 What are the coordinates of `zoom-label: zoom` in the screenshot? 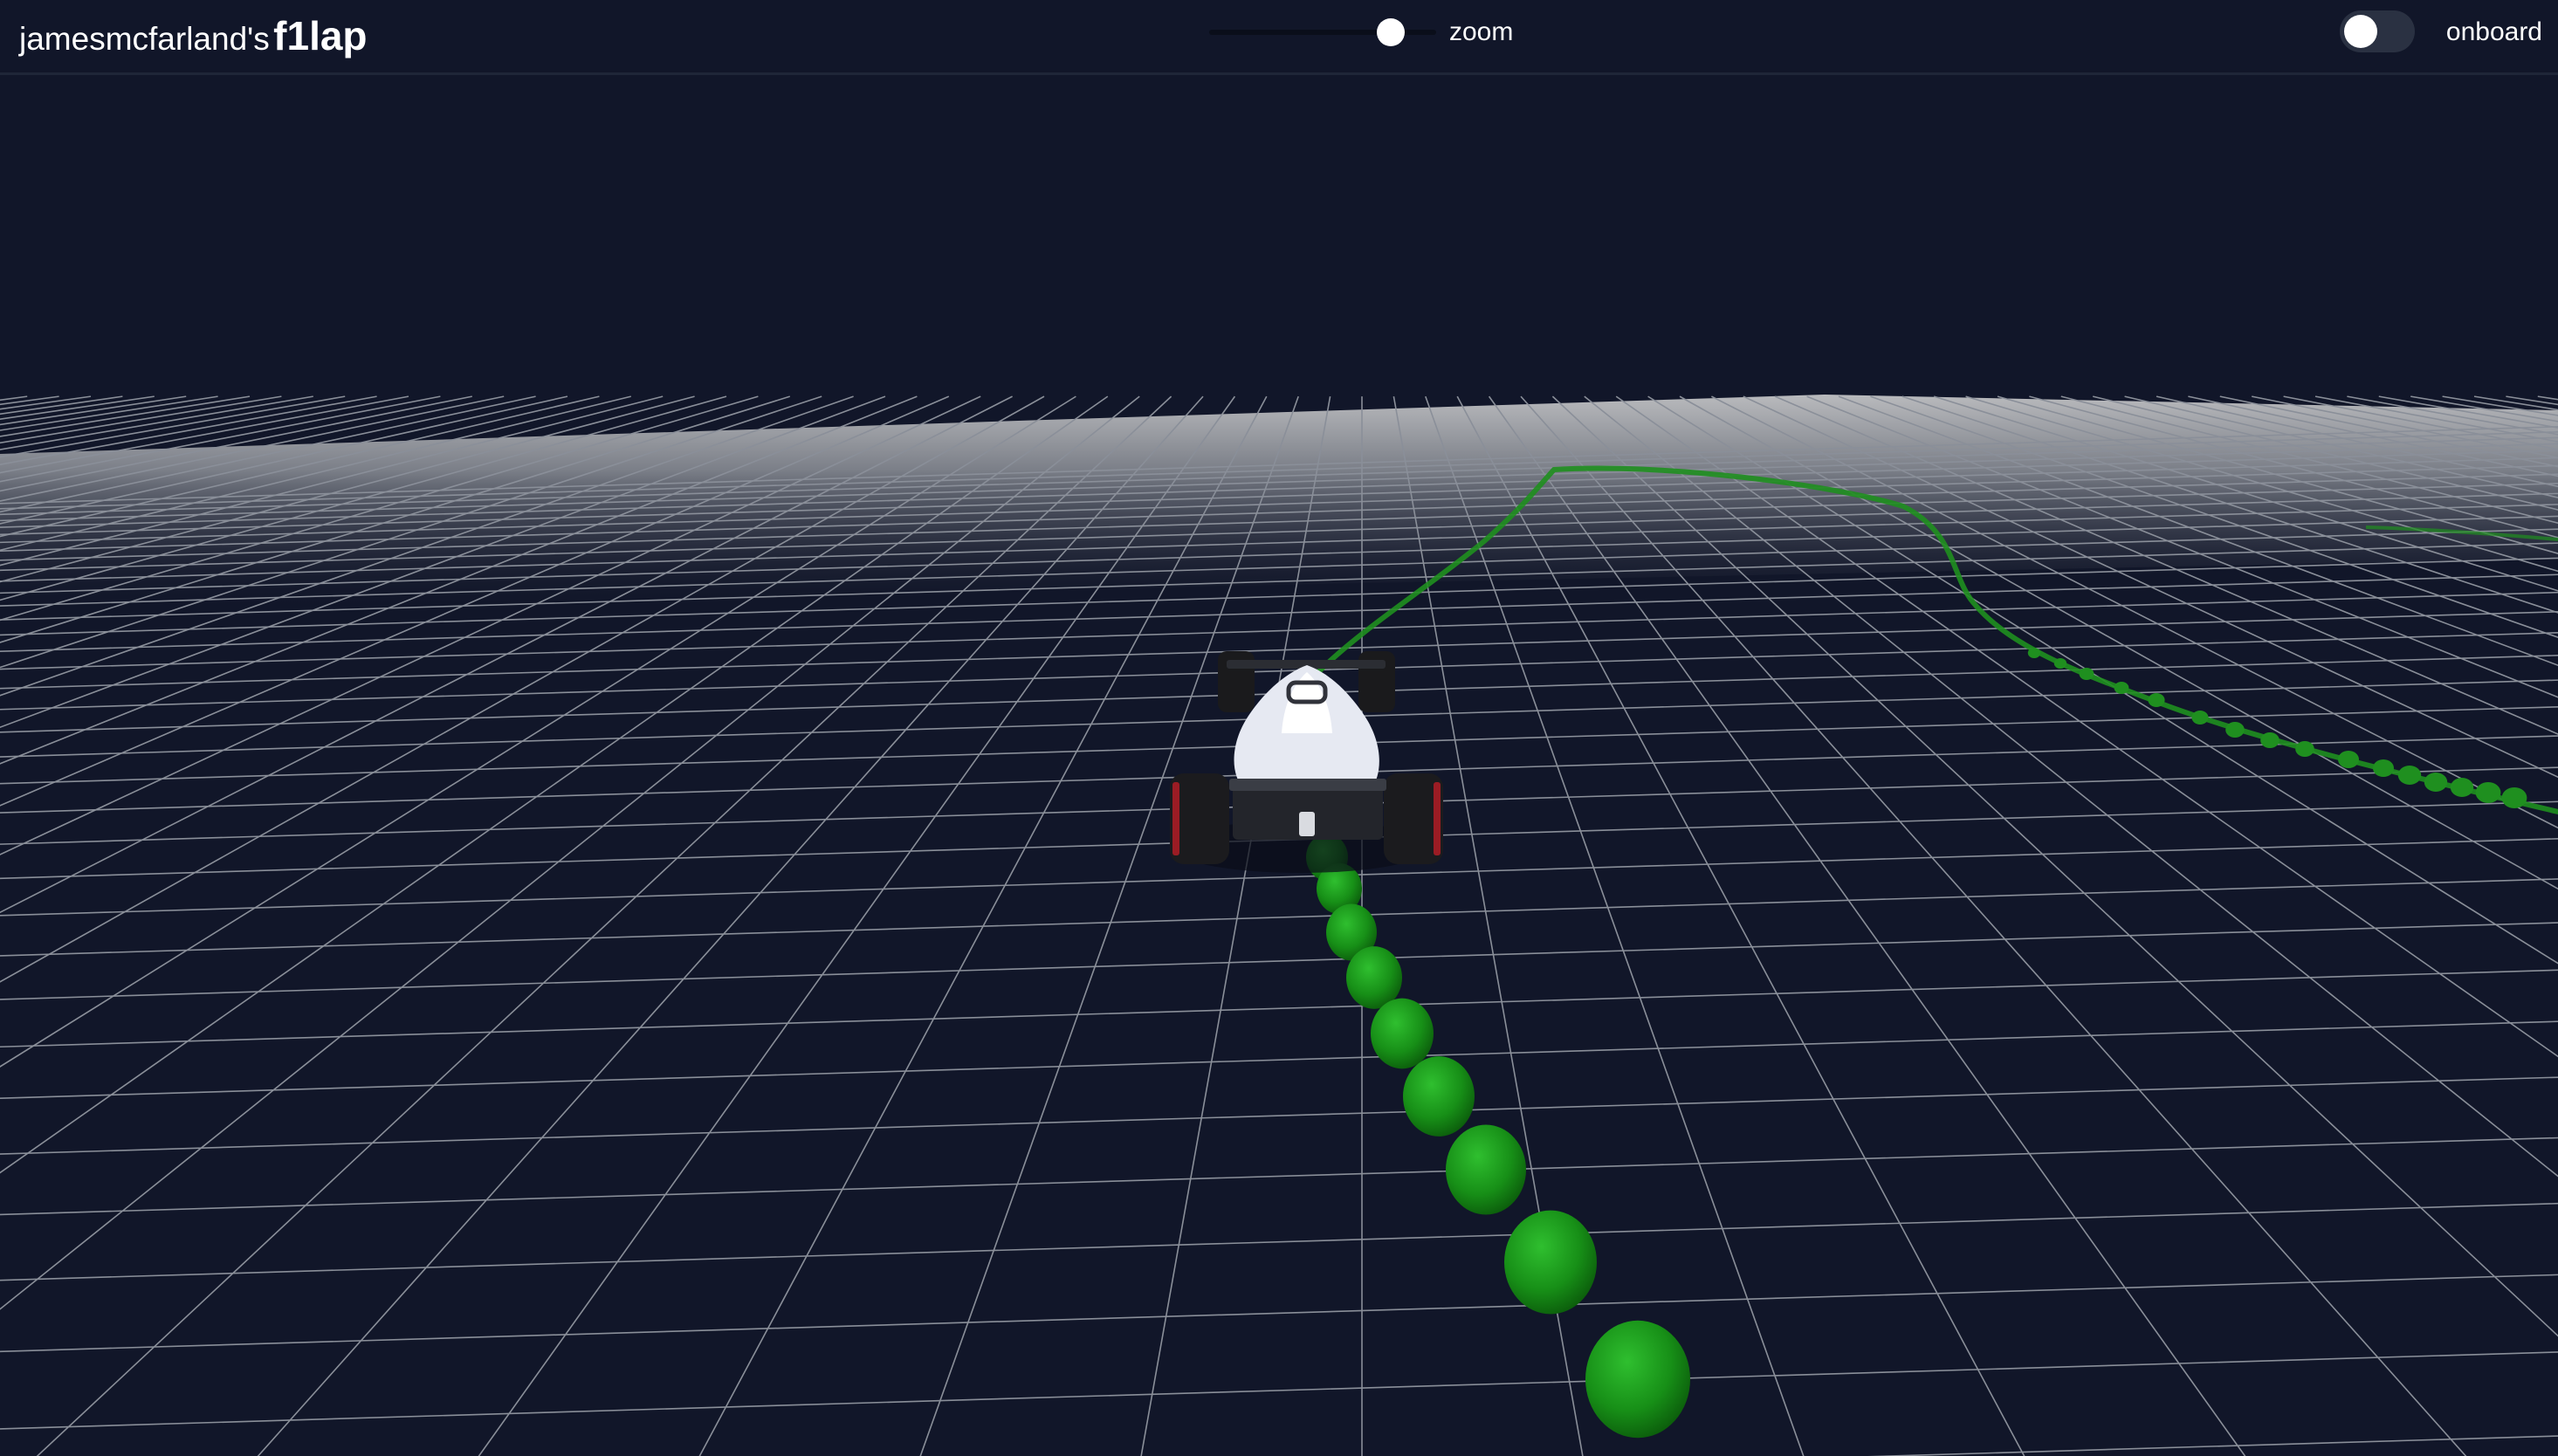 It's located at (1481, 31).